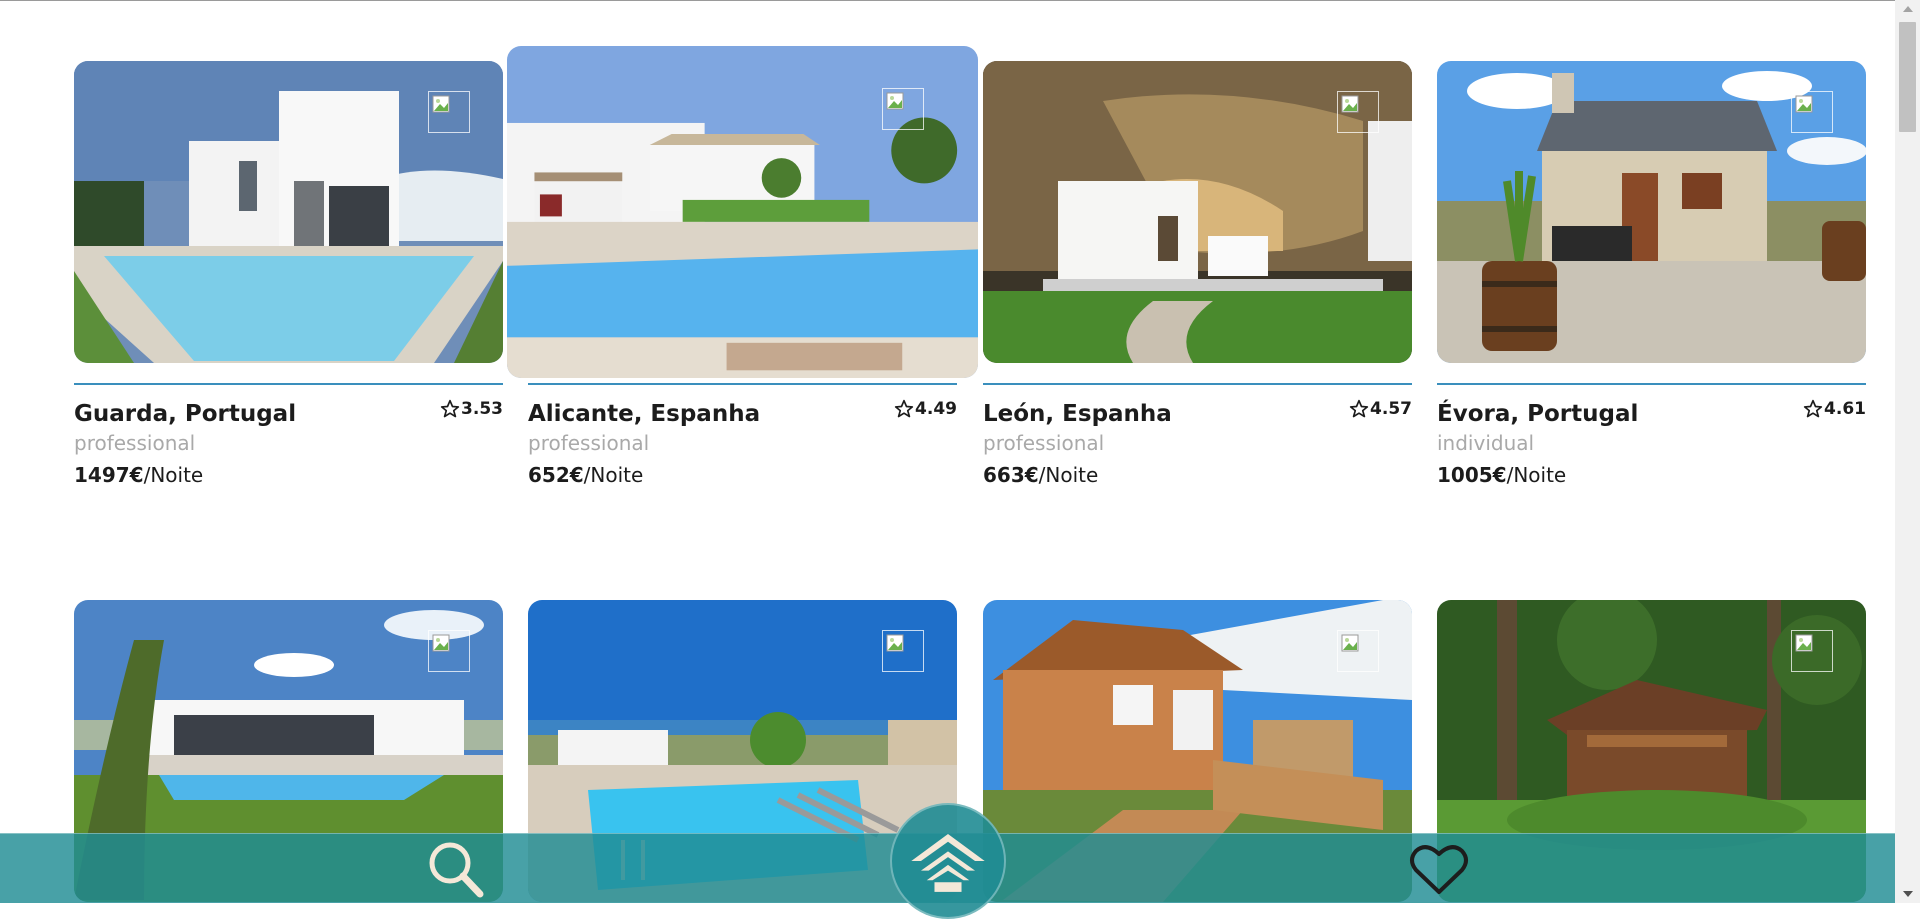 This screenshot has height=921, width=1920. I want to click on listing-title: Évora, Portugal, so click(1538, 414).